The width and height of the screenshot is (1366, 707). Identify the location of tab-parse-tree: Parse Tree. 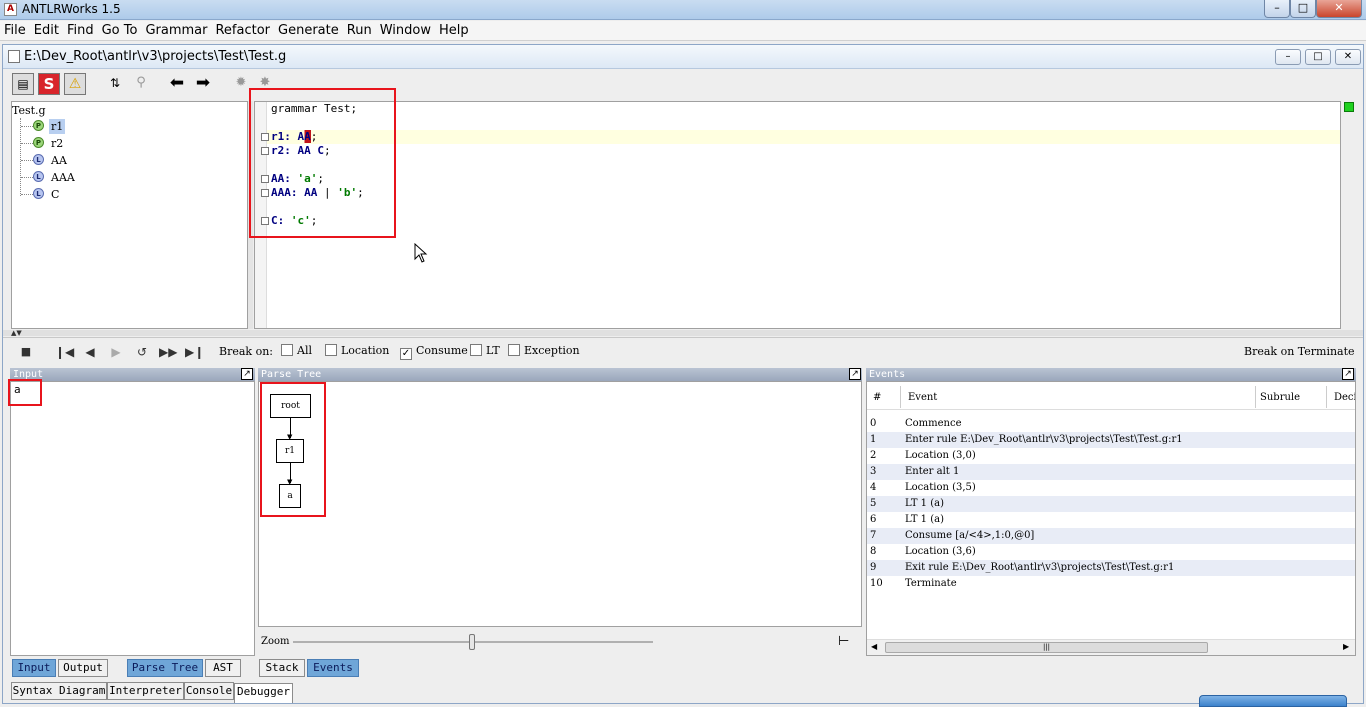
(165, 668).